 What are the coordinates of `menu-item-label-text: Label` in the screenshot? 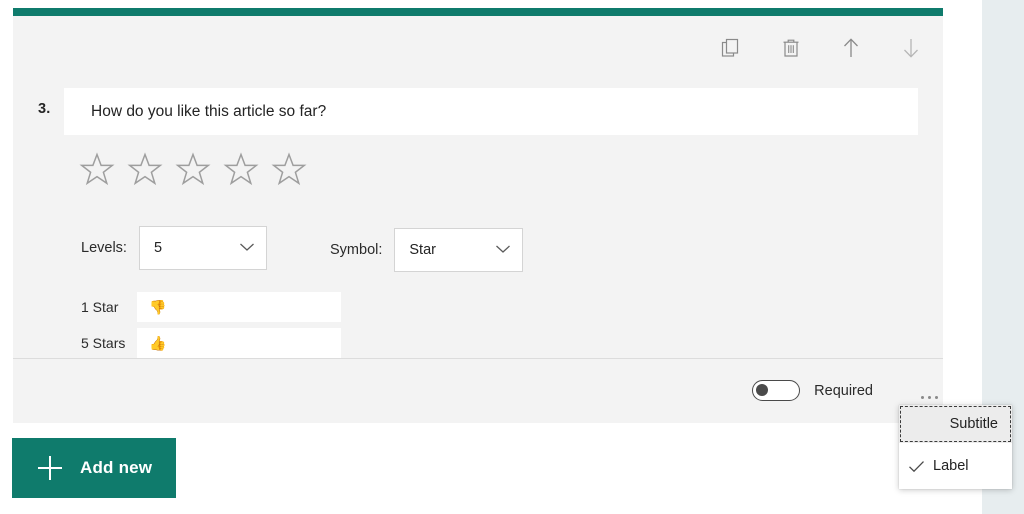 It's located at (951, 466).